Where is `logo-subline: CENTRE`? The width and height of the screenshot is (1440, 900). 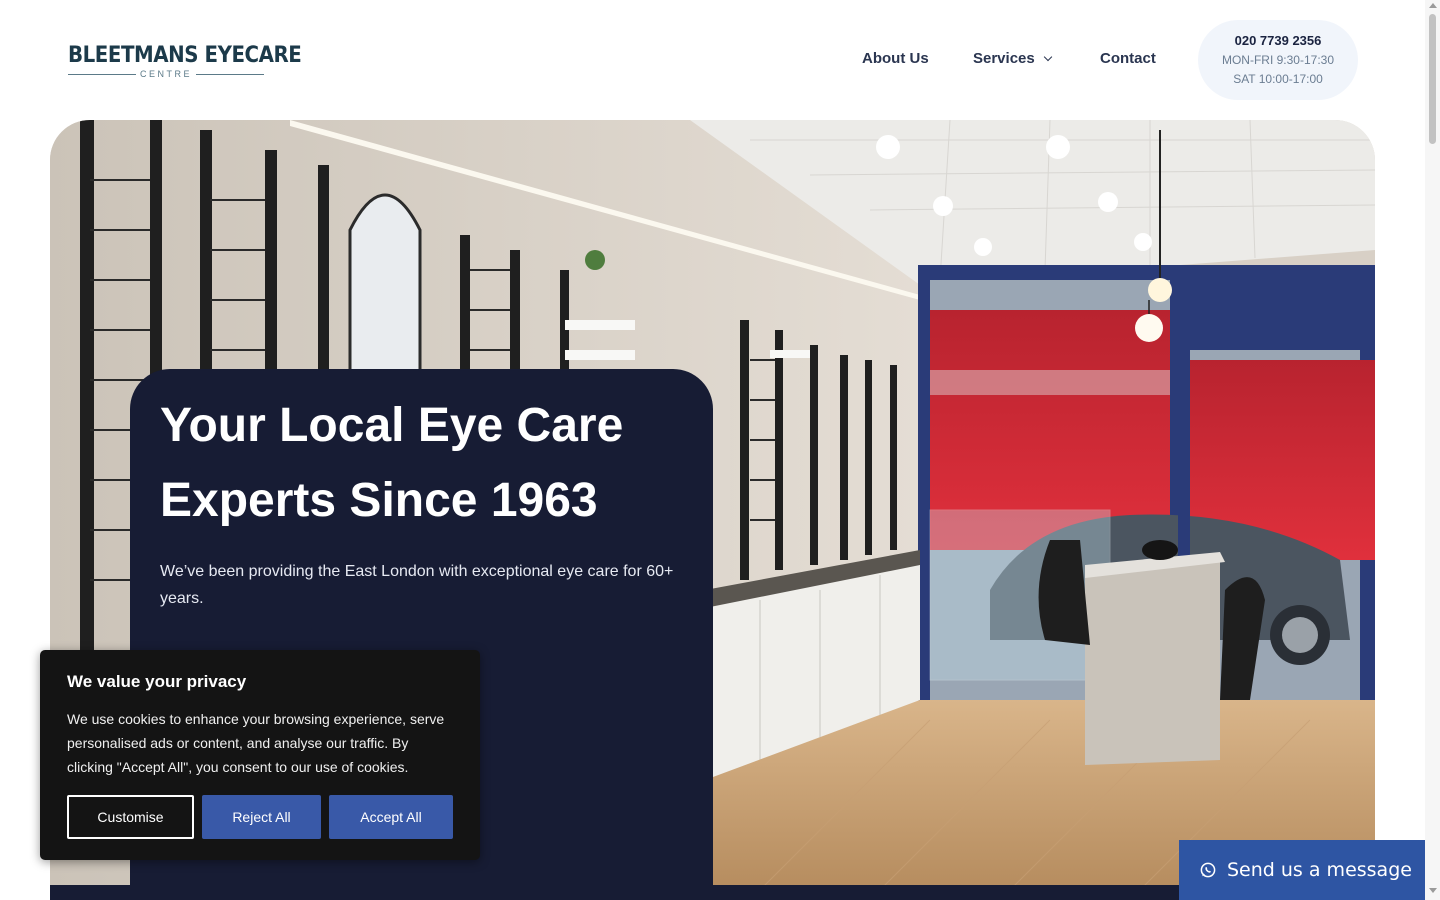 logo-subline: CENTRE is located at coordinates (166, 74).